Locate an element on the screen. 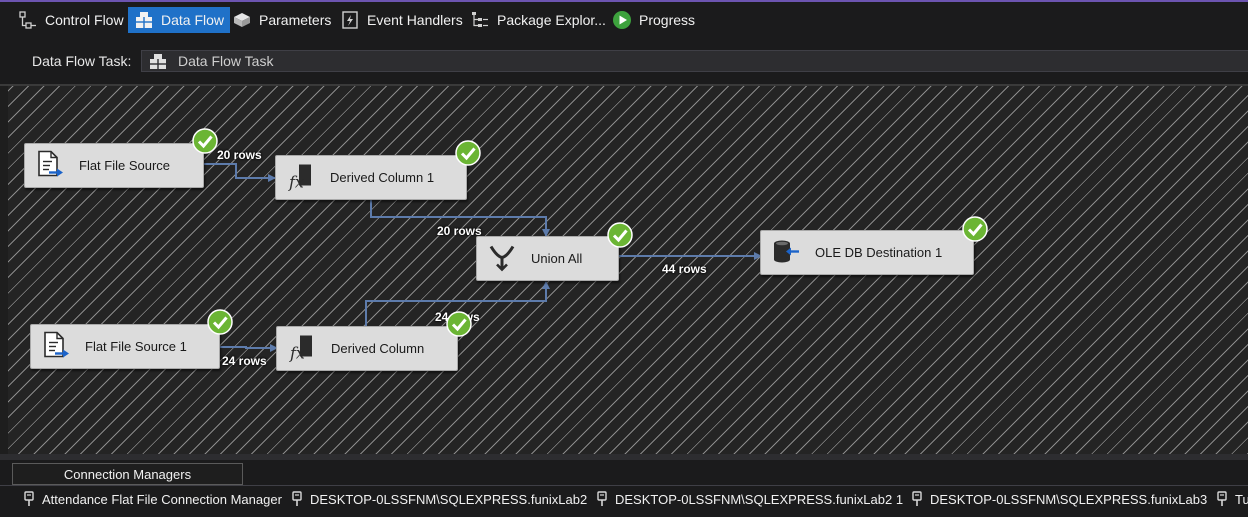  path-source-1-to-derived-column is located at coordinates (249, 348).